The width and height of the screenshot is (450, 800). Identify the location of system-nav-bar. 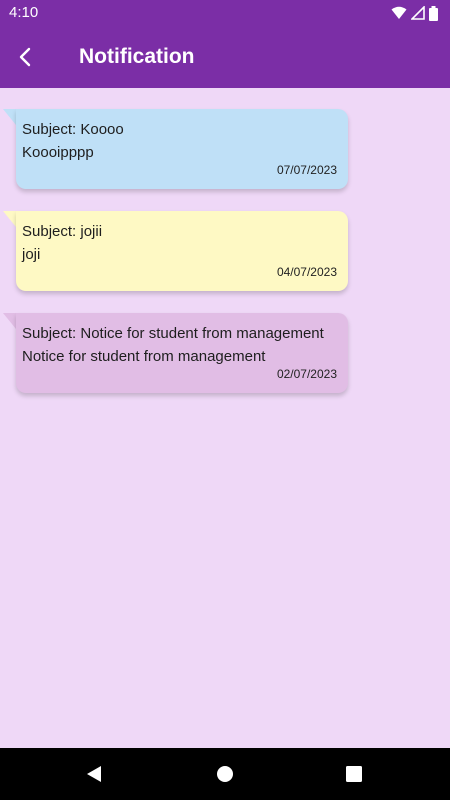
(225, 774).